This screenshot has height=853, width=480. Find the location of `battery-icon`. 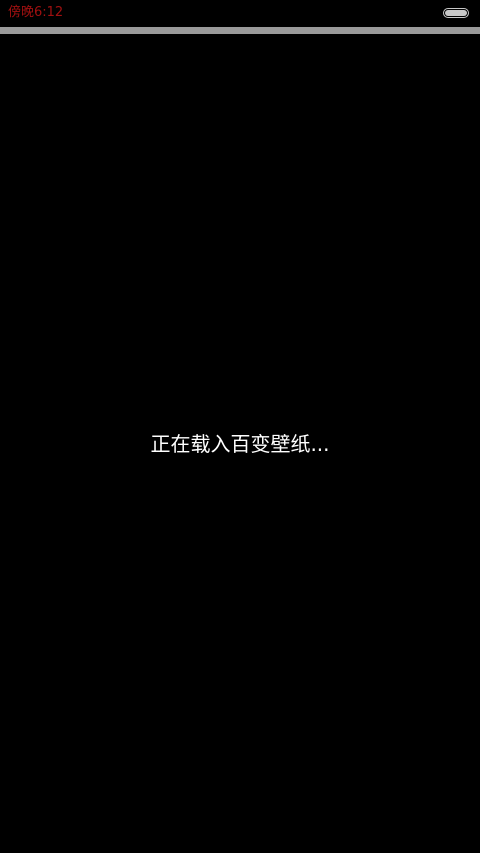

battery-icon is located at coordinates (456, 13).